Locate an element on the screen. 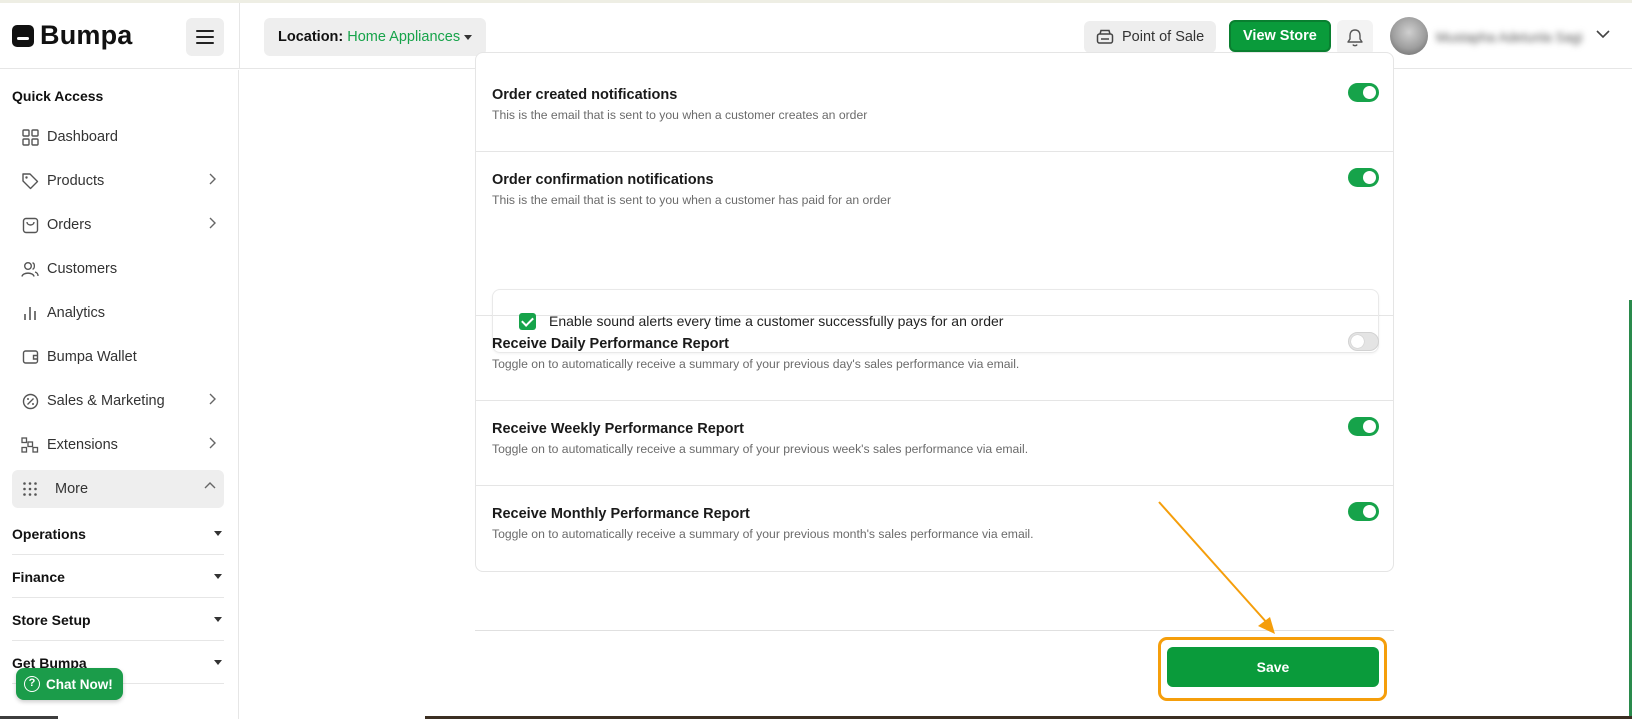  menu-toggle-button is located at coordinates (205, 37).